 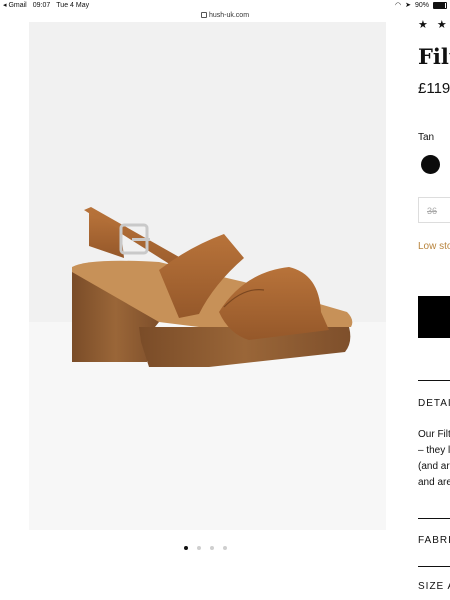 I want to click on gallery-dots, so click(x=205, y=548).